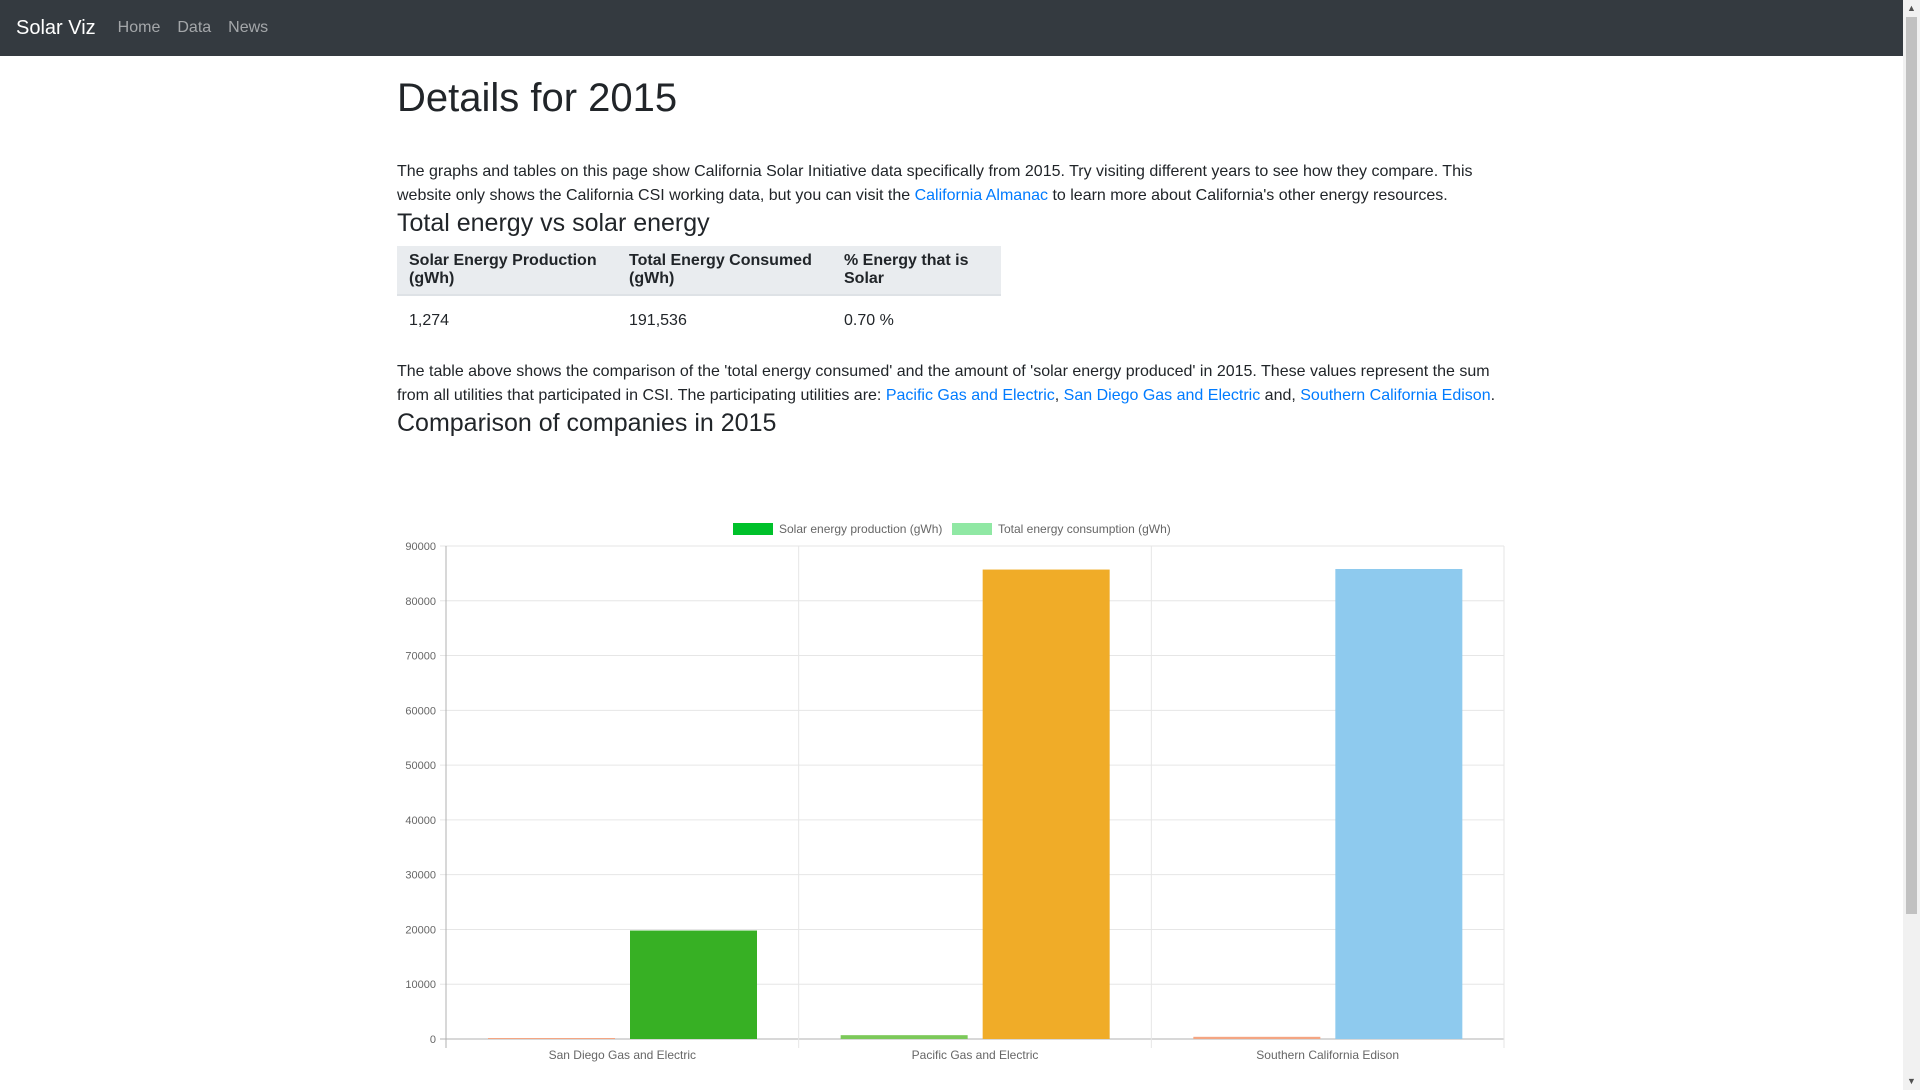  Describe the element at coordinates (420, 821) in the screenshot. I see `y-tick-label: 40000` at that location.